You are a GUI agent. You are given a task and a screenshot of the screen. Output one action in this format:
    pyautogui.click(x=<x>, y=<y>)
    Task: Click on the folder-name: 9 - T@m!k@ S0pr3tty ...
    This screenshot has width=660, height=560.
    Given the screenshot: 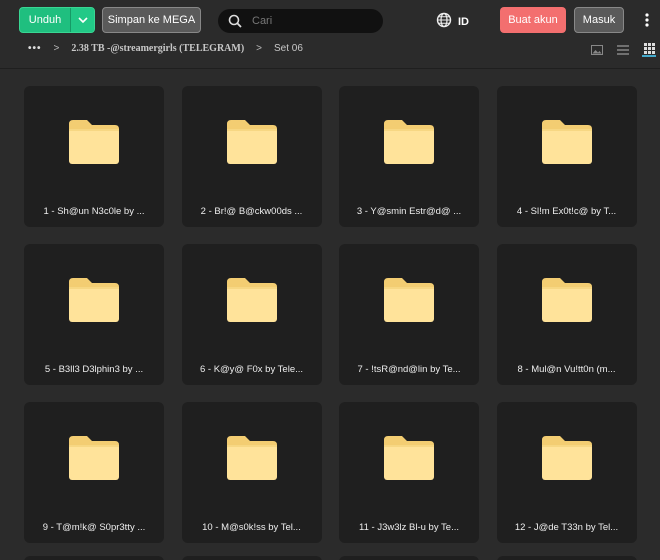 What is the action you would take?
    pyautogui.click(x=94, y=527)
    